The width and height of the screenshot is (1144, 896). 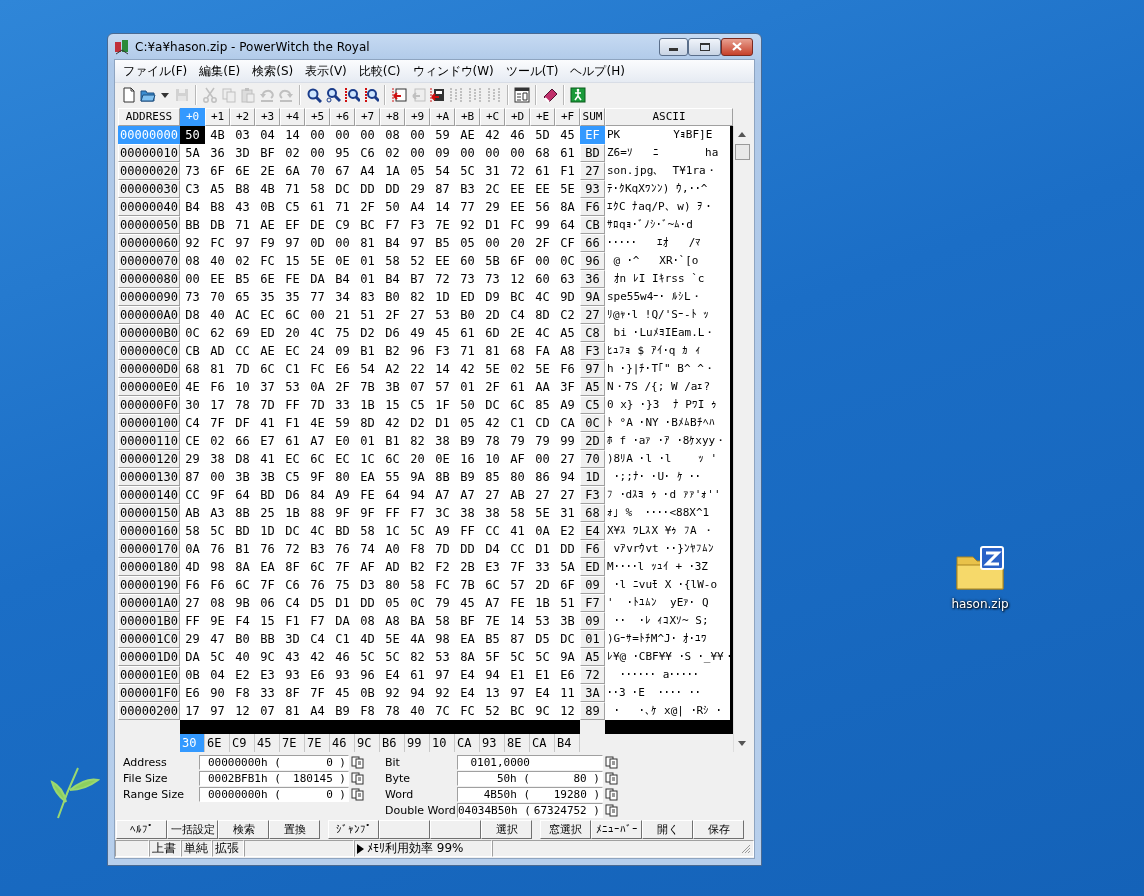 What do you see at coordinates (267, 440) in the screenshot?
I see `hex-cell: E7` at bounding box center [267, 440].